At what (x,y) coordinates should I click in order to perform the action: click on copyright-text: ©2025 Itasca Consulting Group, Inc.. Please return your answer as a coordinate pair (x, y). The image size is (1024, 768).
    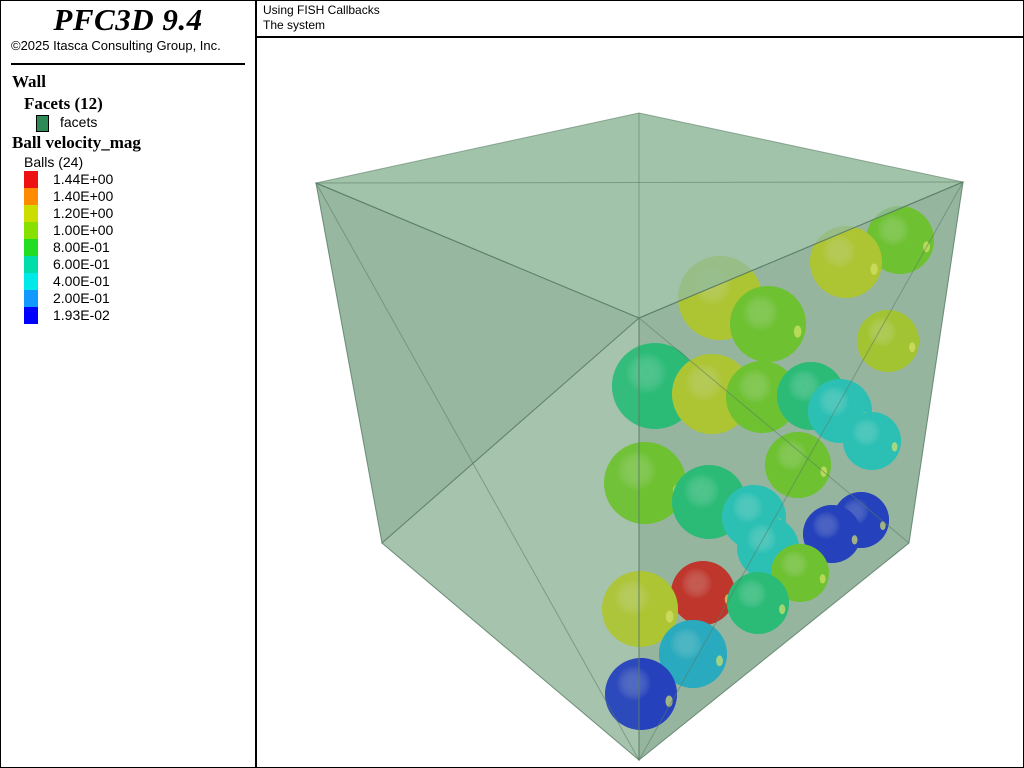
    Looking at the image, I should click on (116, 45).